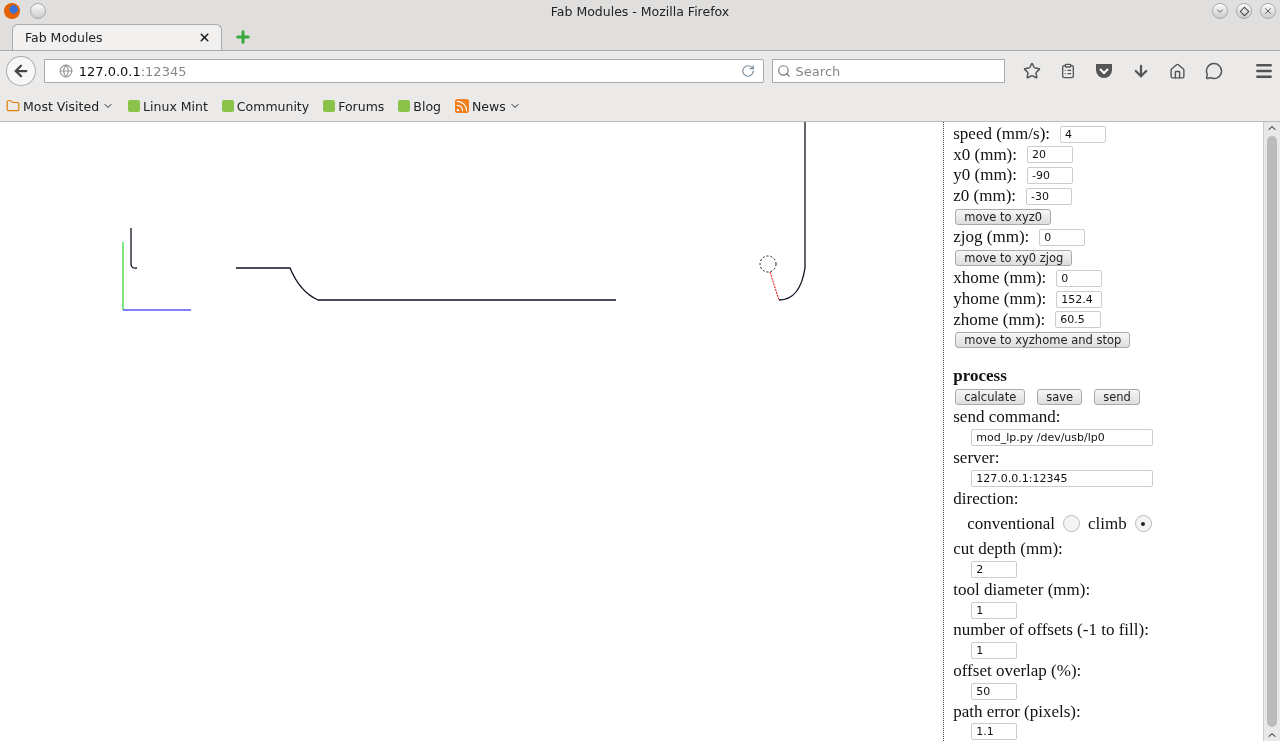 Image resolution: width=1280 pixels, height=741 pixels. I want to click on reload-icon, so click(747, 71).